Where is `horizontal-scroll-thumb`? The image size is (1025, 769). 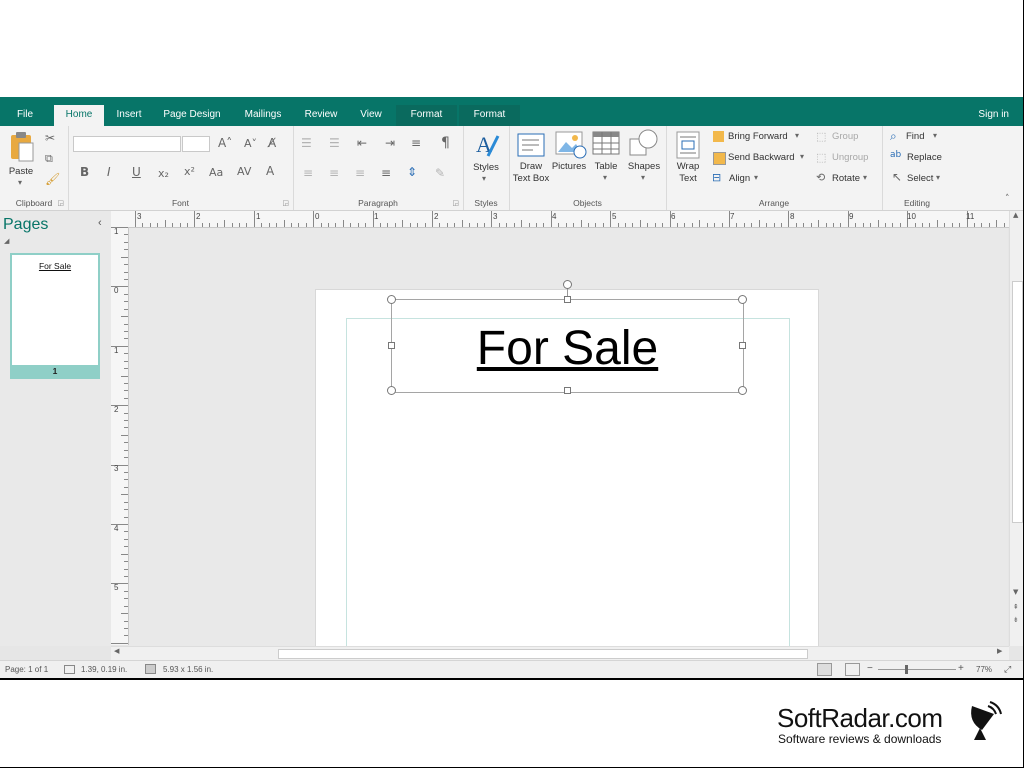
horizontal-scroll-thumb is located at coordinates (543, 654).